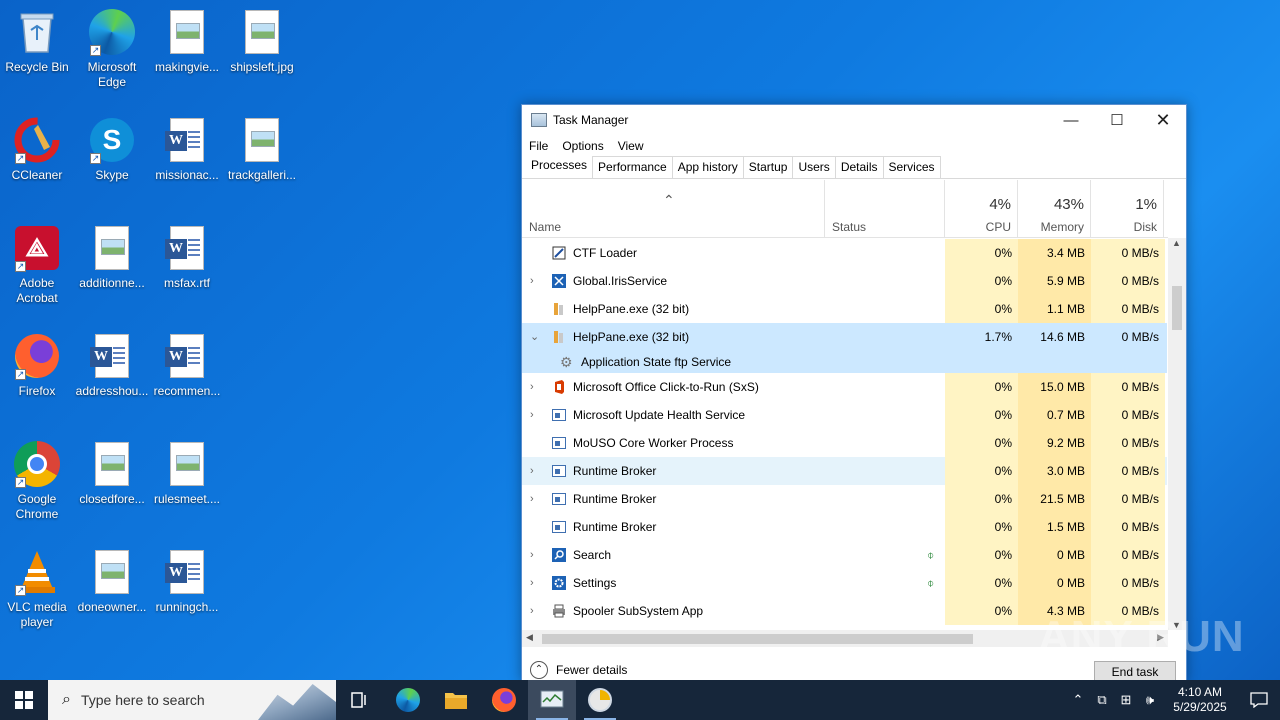  What do you see at coordinates (582, 146) in the screenshot?
I see `menu-options: Options` at bounding box center [582, 146].